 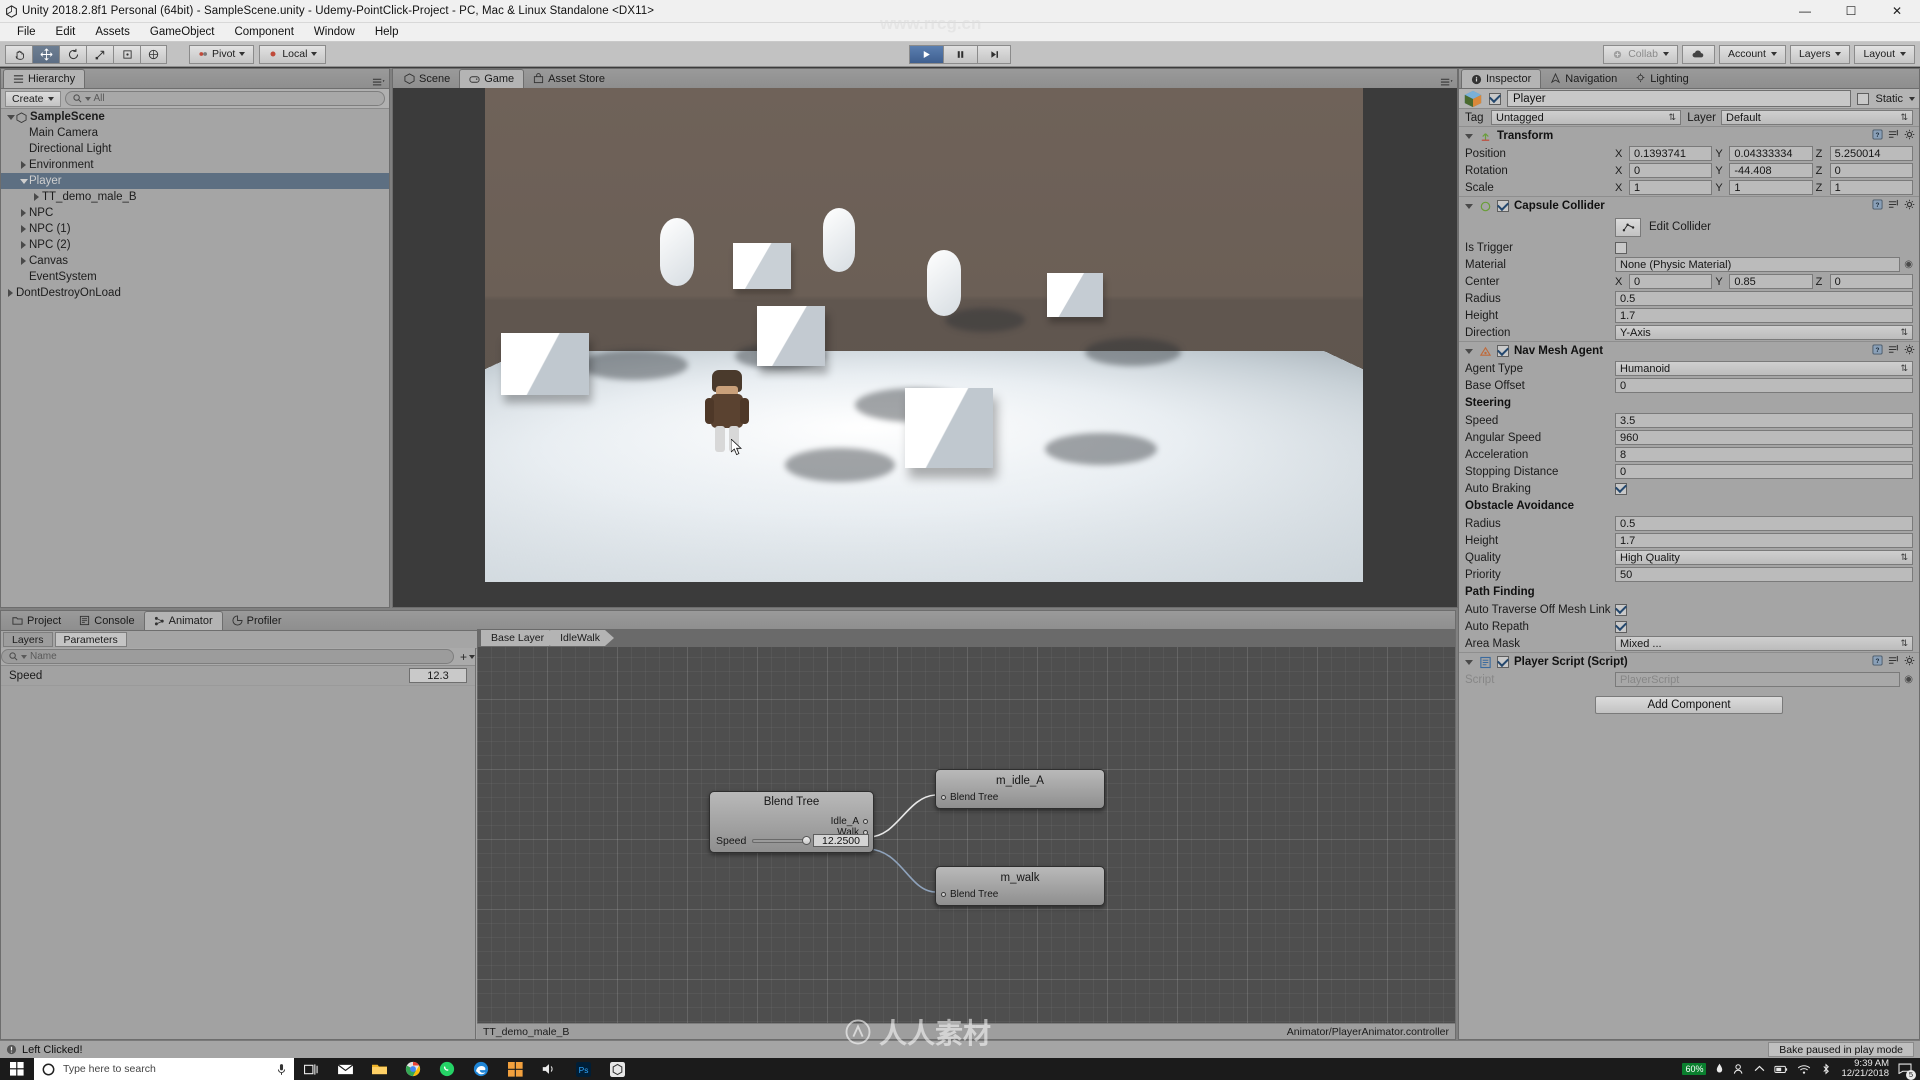 What do you see at coordinates (112, 32) in the screenshot?
I see `menu-item-assets: Assets` at bounding box center [112, 32].